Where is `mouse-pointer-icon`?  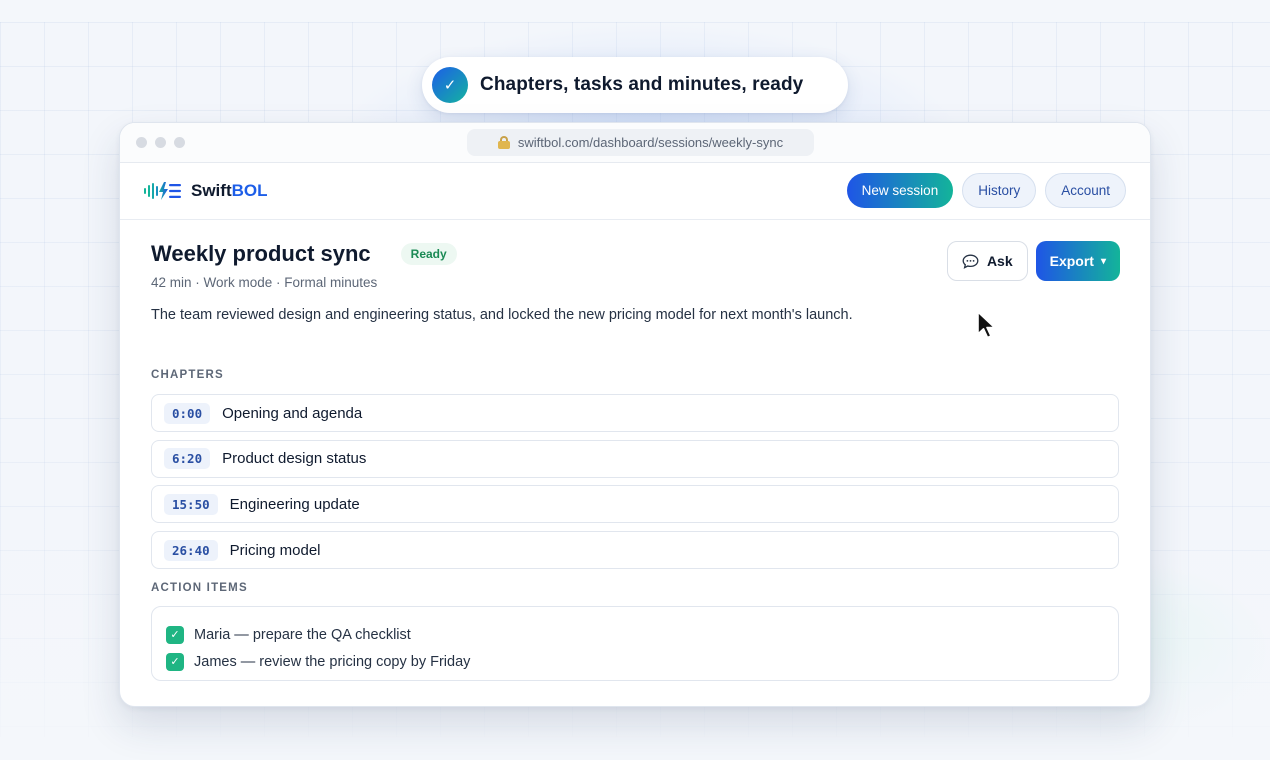
mouse-pointer-icon is located at coordinates (986, 325).